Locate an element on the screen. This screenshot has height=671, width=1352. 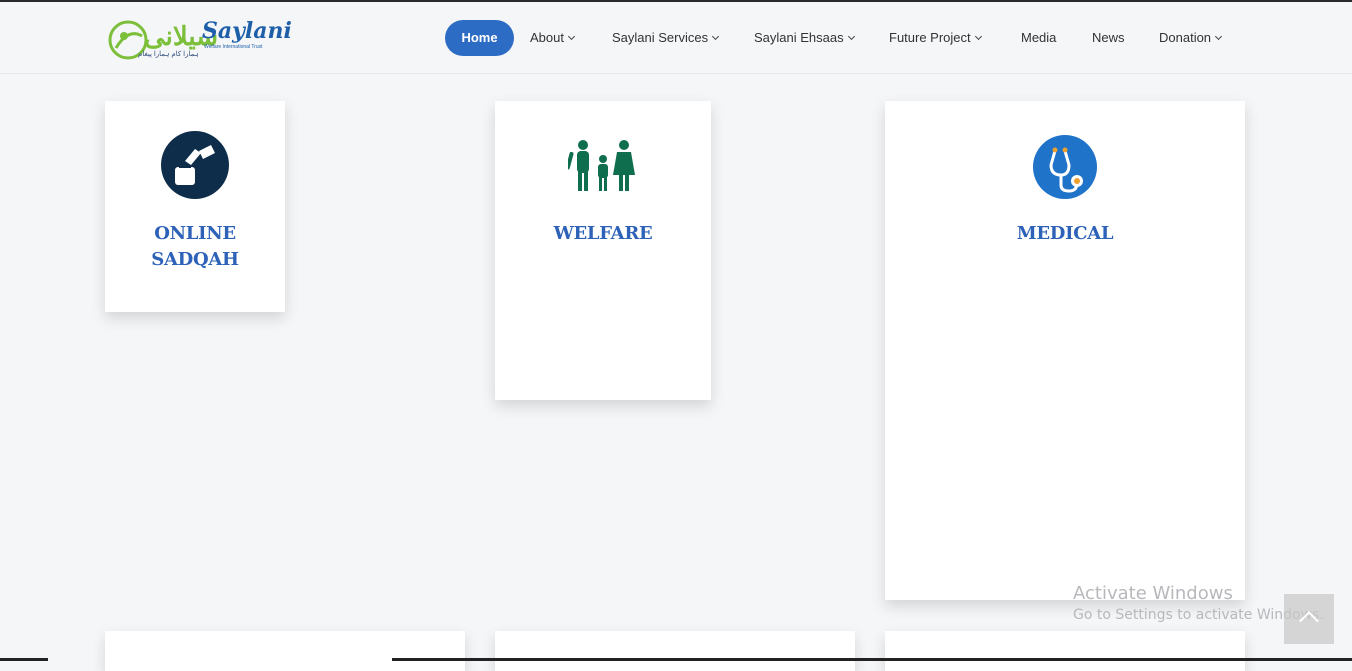
nav-donation-label: Donation is located at coordinates (1185, 37).